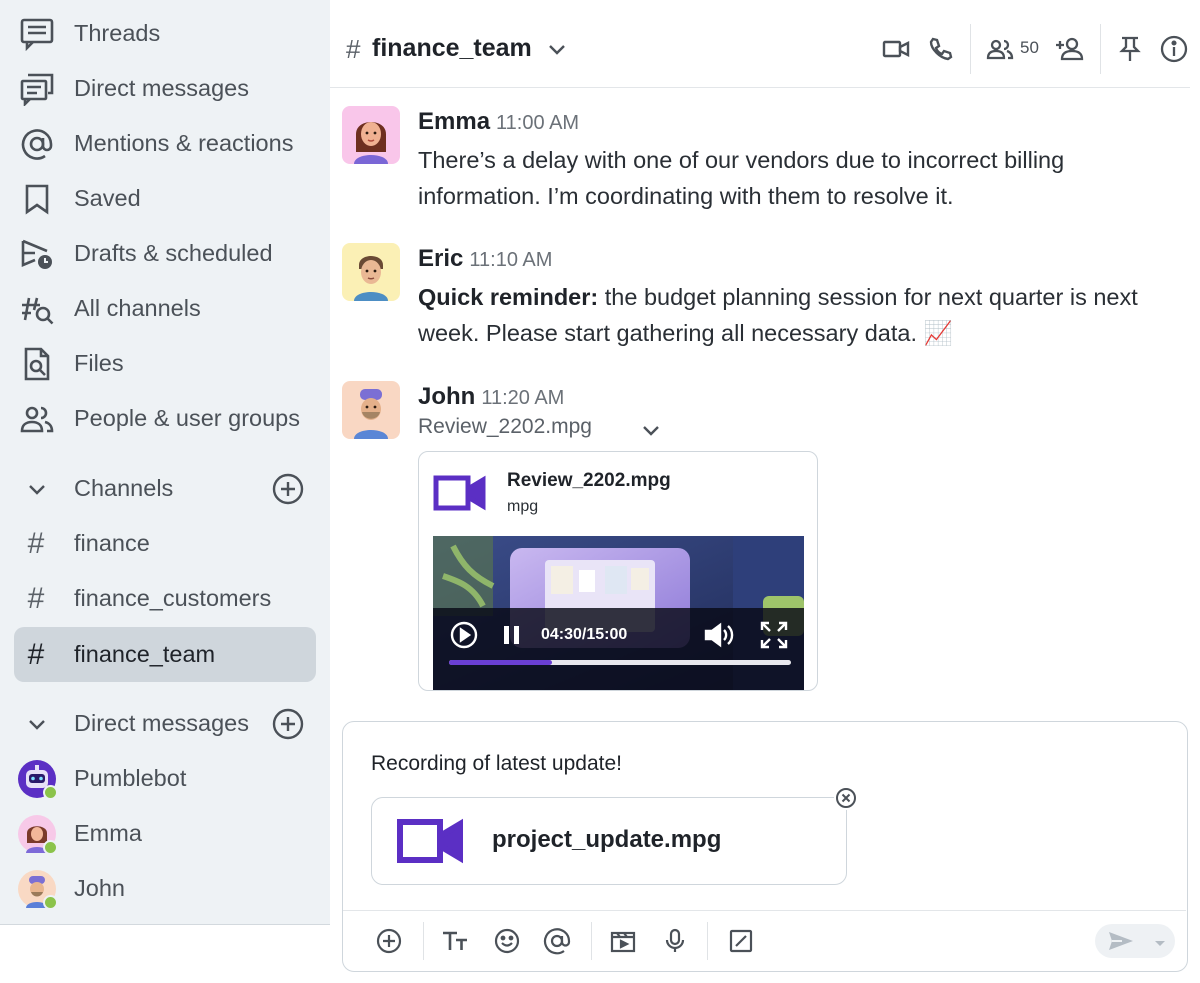 This screenshot has width=1200, height=983. I want to click on video-controls: 04:30/15:00, so click(618, 649).